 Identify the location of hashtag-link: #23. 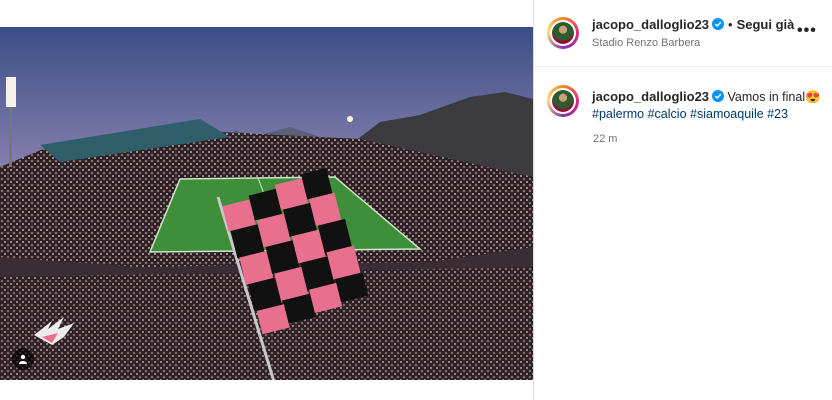
(777, 114).